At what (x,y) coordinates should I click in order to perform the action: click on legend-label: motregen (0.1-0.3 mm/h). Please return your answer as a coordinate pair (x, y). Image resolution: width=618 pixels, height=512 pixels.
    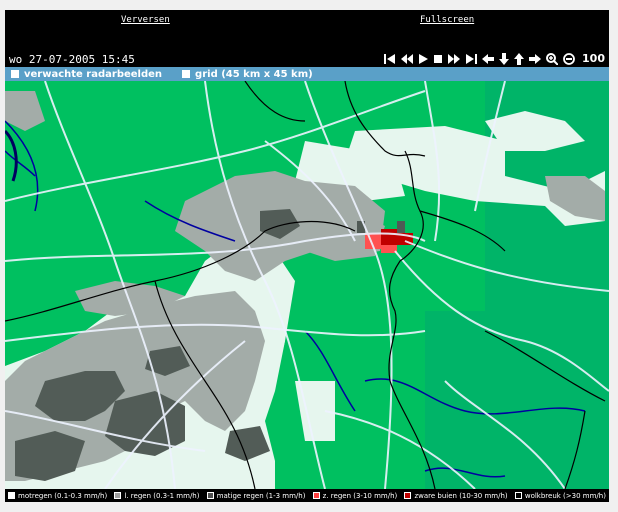
    Looking at the image, I should click on (63, 495).